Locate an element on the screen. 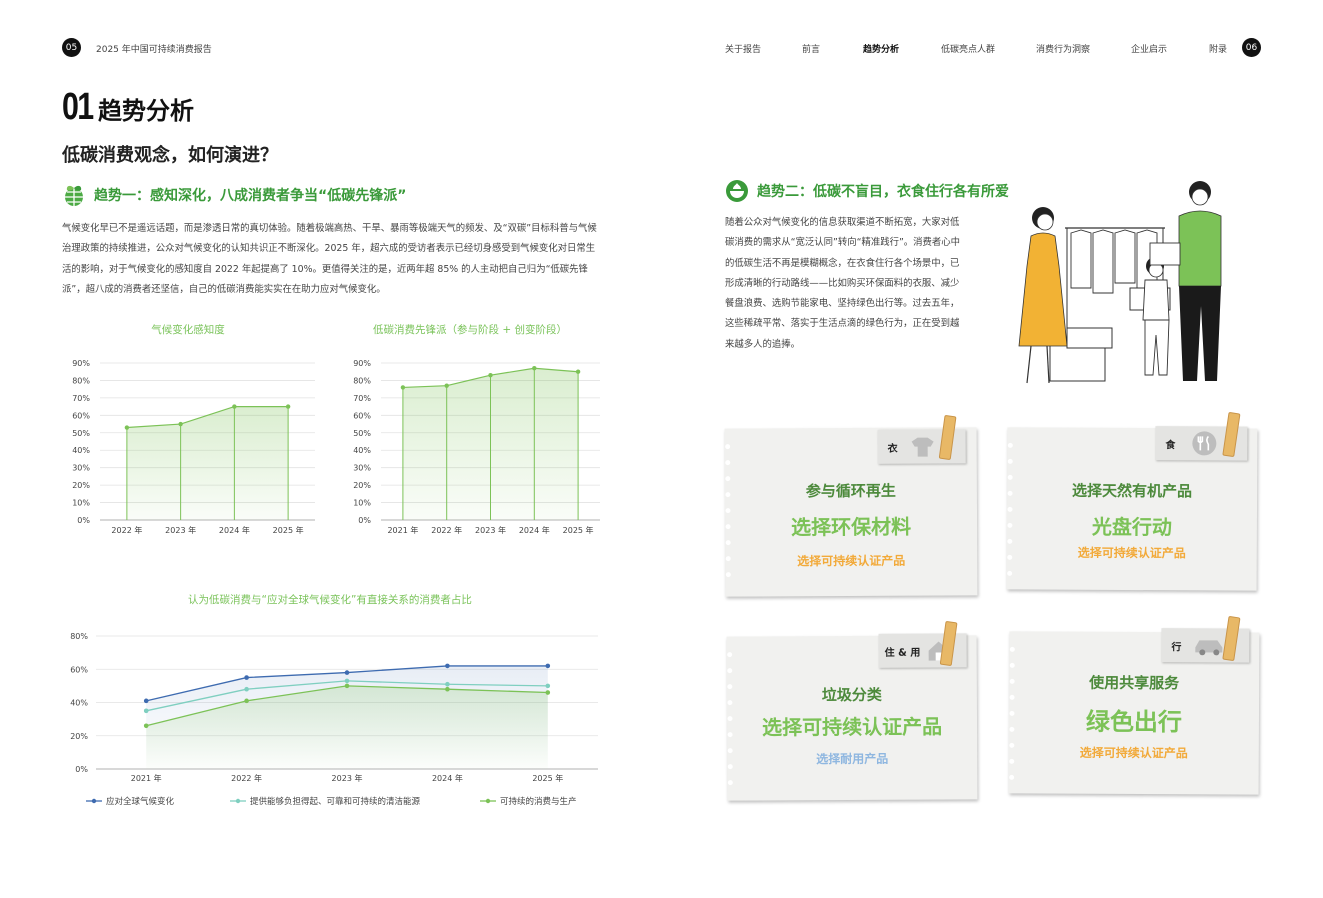  globe-leaf-icon is located at coordinates (74, 195).